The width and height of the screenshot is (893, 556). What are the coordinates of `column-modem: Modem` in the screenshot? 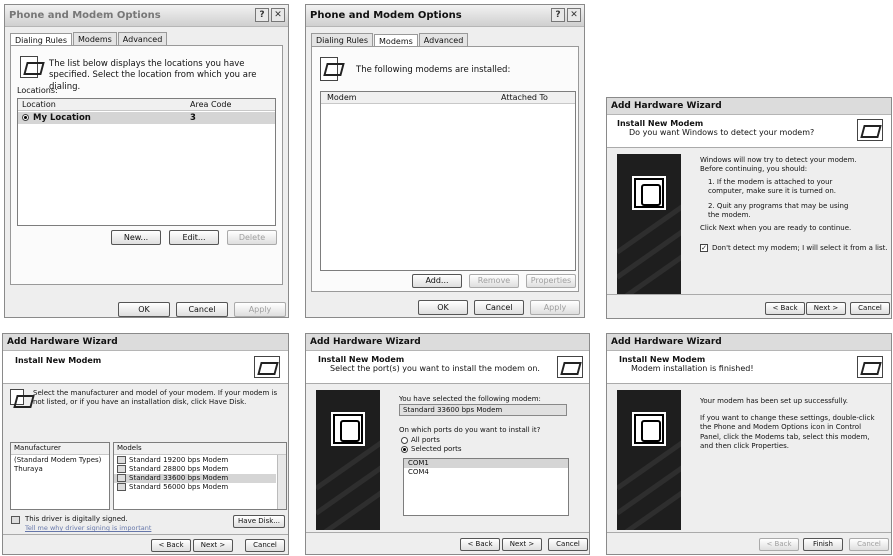 It's located at (342, 97).